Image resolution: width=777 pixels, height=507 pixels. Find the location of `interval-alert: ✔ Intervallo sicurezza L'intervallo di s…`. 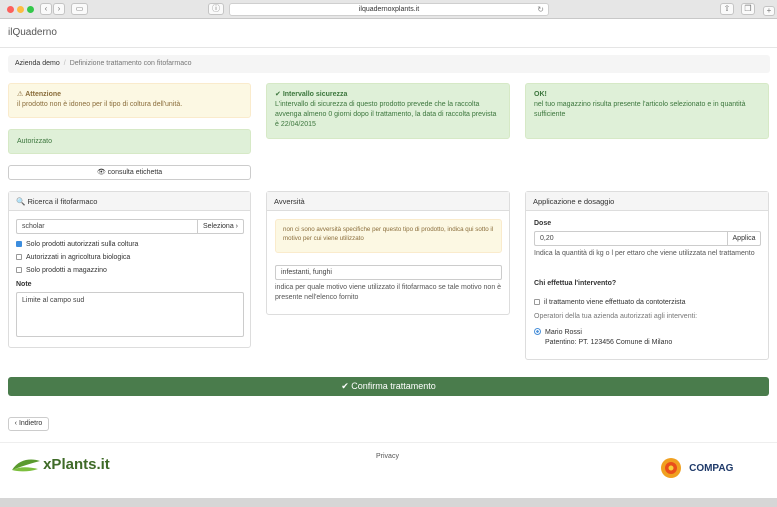

interval-alert: ✔ Intervallo sicurezza L'intervallo di s… is located at coordinates (388, 111).